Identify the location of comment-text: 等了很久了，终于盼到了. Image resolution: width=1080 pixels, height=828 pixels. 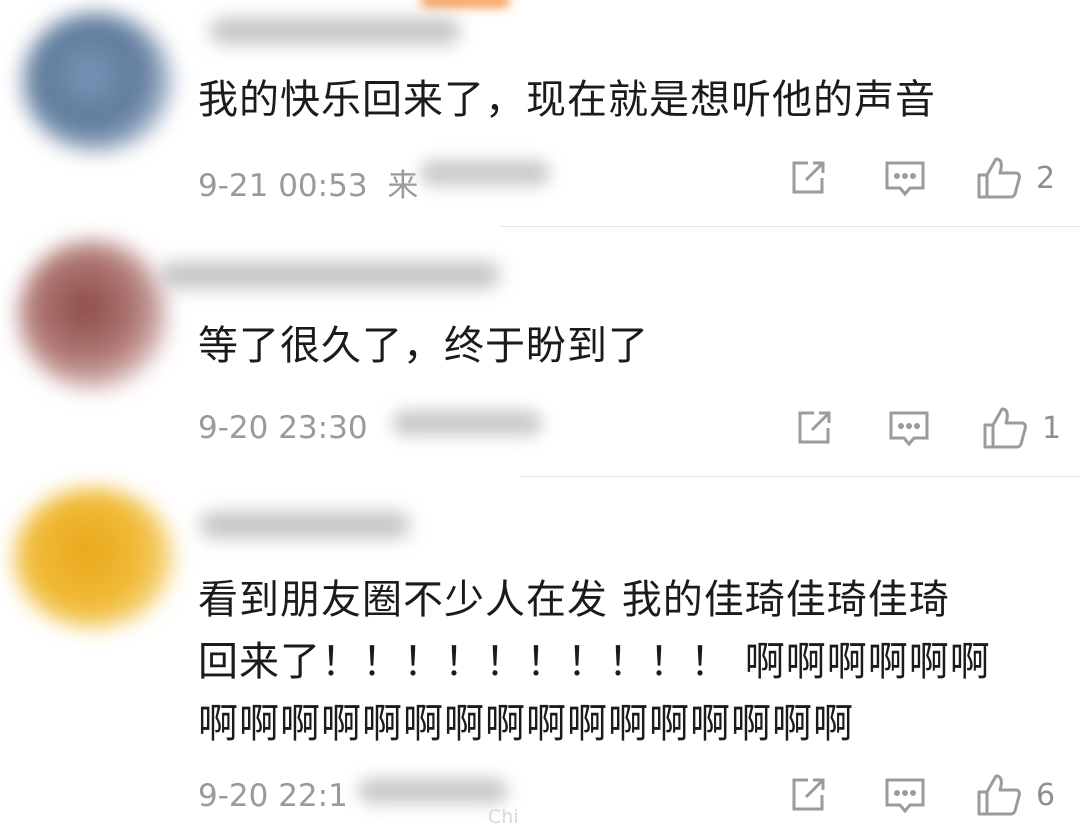
(423, 346).